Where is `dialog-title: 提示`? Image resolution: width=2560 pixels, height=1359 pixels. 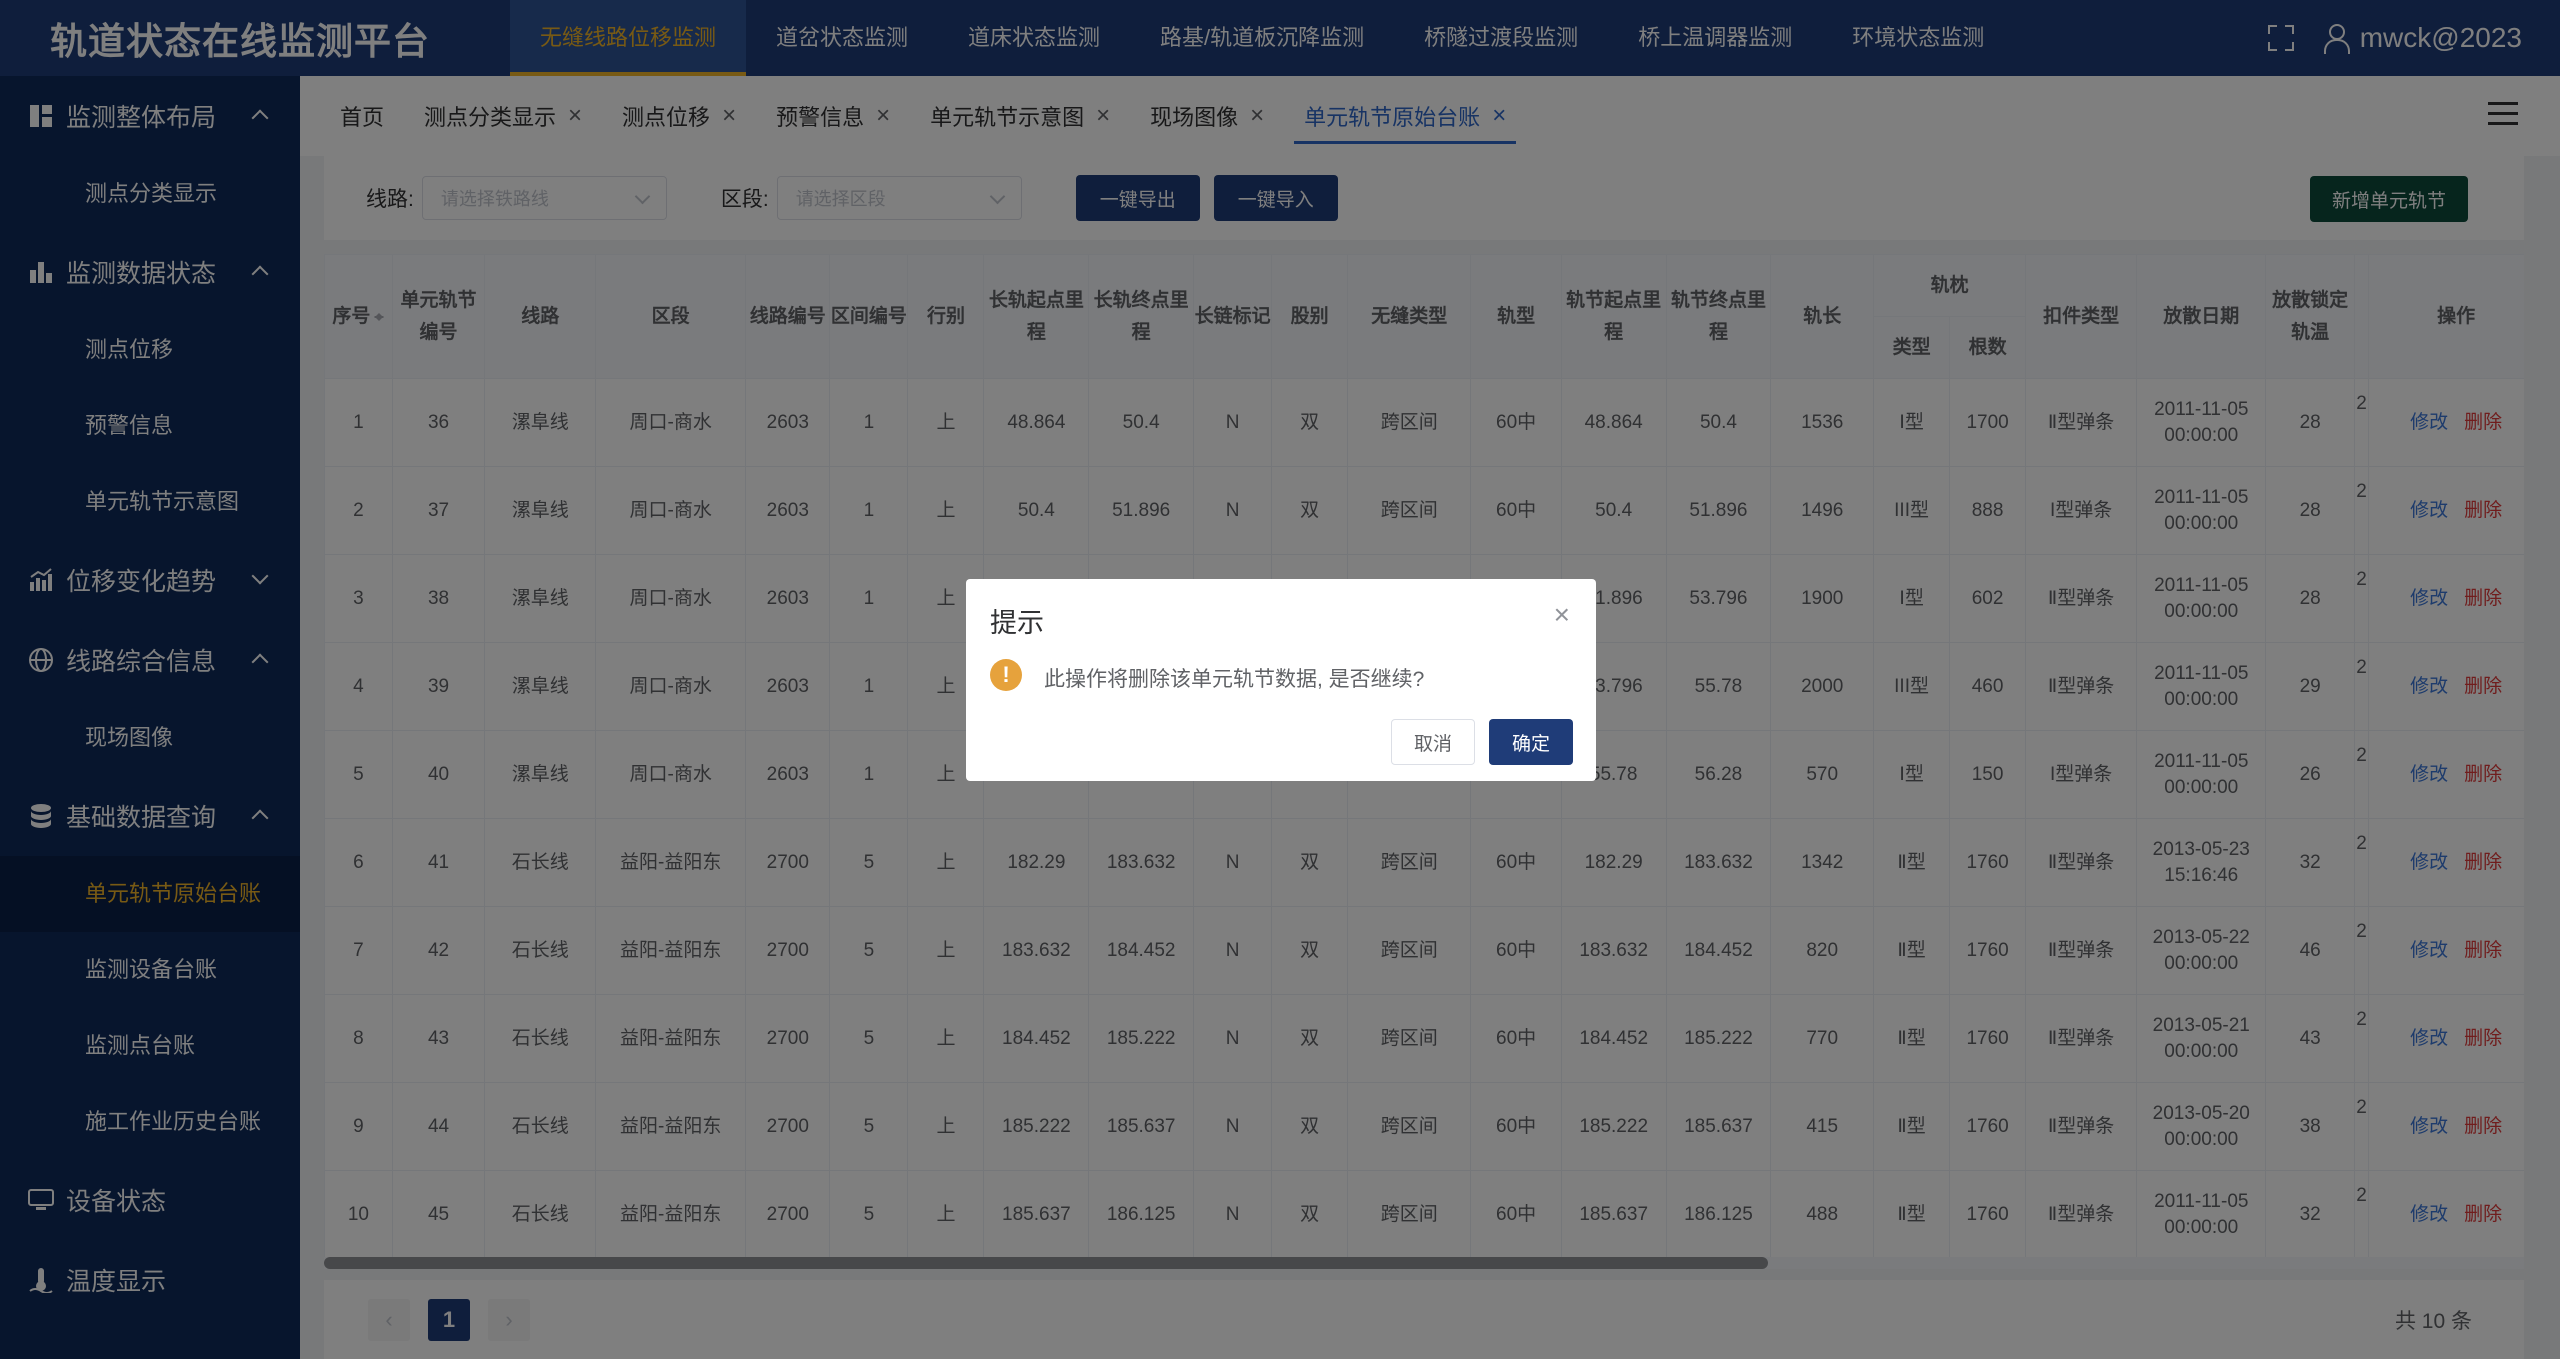 dialog-title: 提示 is located at coordinates (1017, 623).